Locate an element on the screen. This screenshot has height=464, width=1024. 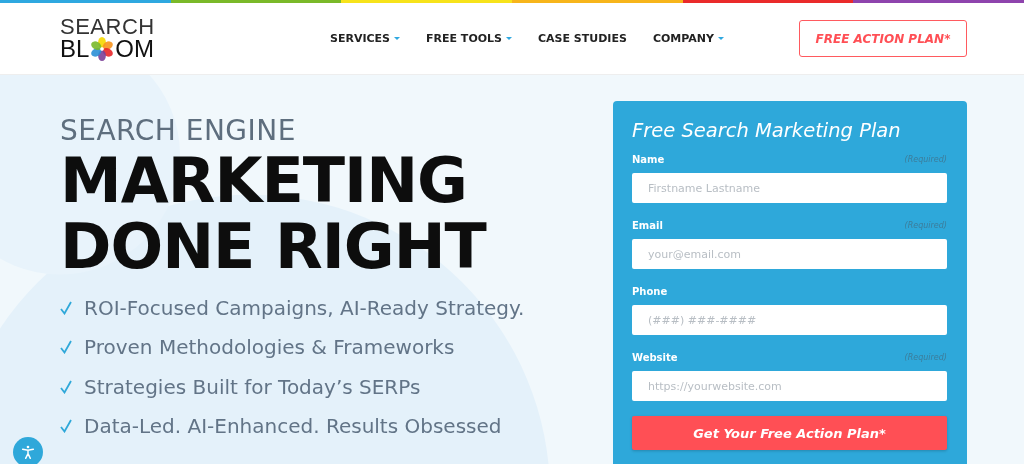
nav-link: FREE TOOLS is located at coordinates (469, 38).